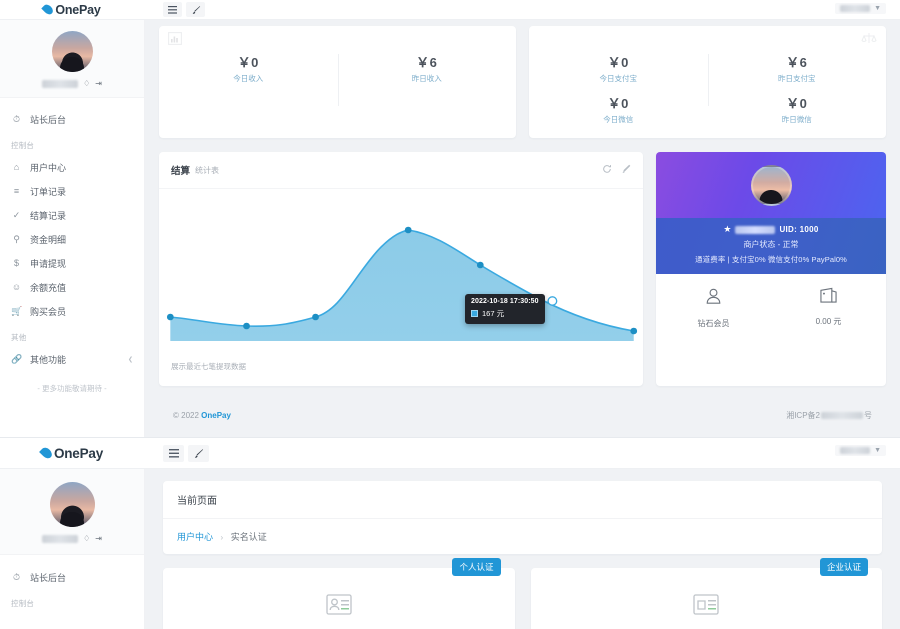 Image resolution: width=900 pixels, height=629 pixels. I want to click on personal-verification-card: 个人认证, so click(339, 593).